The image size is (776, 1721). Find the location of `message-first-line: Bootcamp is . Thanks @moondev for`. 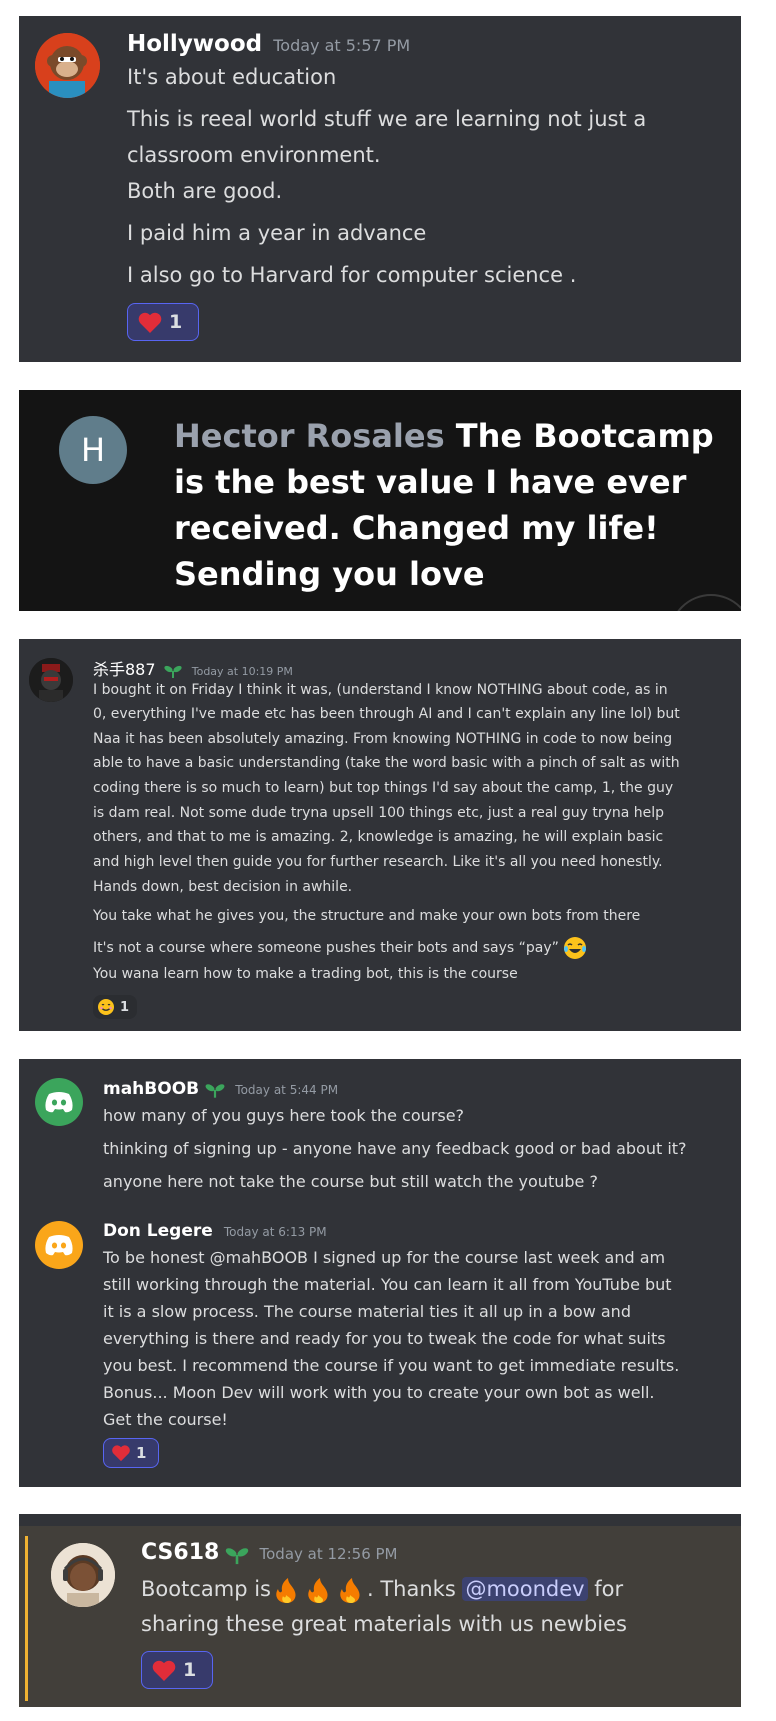

message-first-line: Bootcamp is . Thanks @moondev for is located at coordinates (382, 1590).